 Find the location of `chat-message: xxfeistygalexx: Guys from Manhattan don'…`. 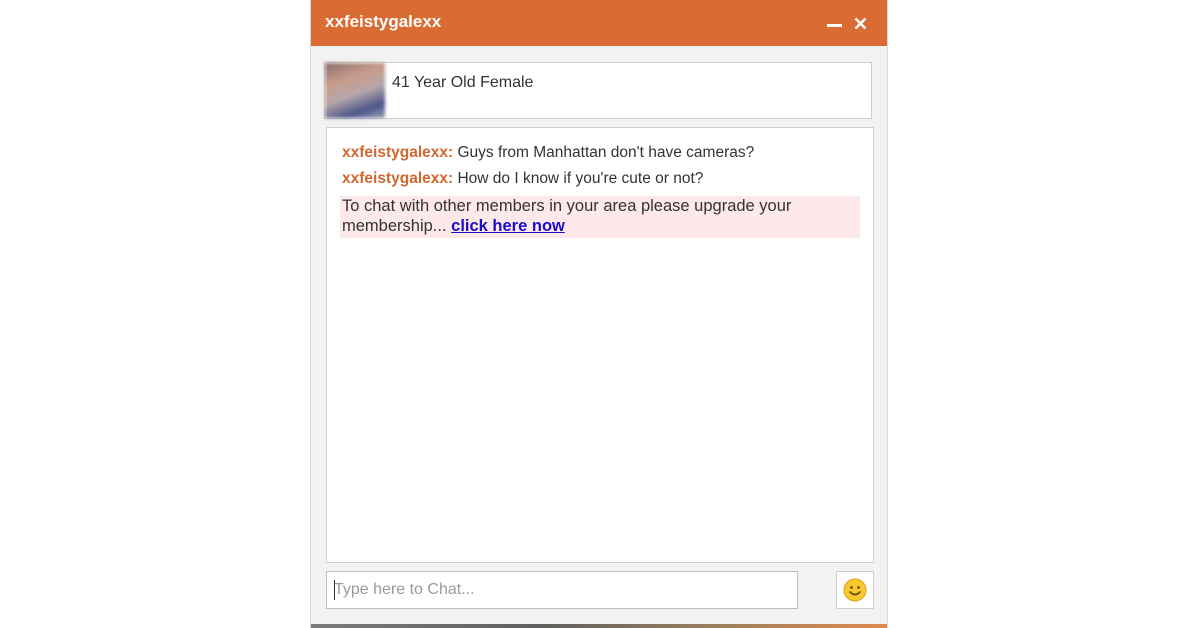

chat-message: xxfeistygalexx: Guys from Manhattan don'… is located at coordinates (548, 153).